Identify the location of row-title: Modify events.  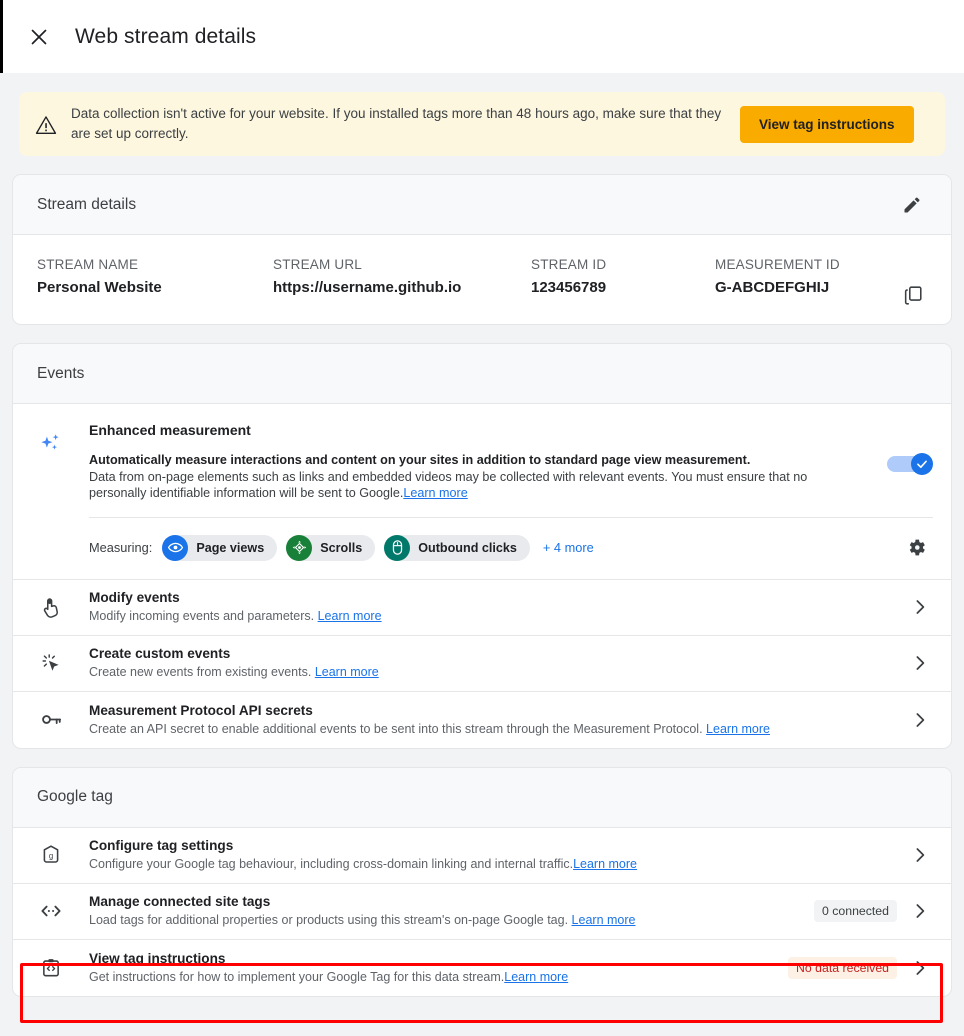
(134, 597).